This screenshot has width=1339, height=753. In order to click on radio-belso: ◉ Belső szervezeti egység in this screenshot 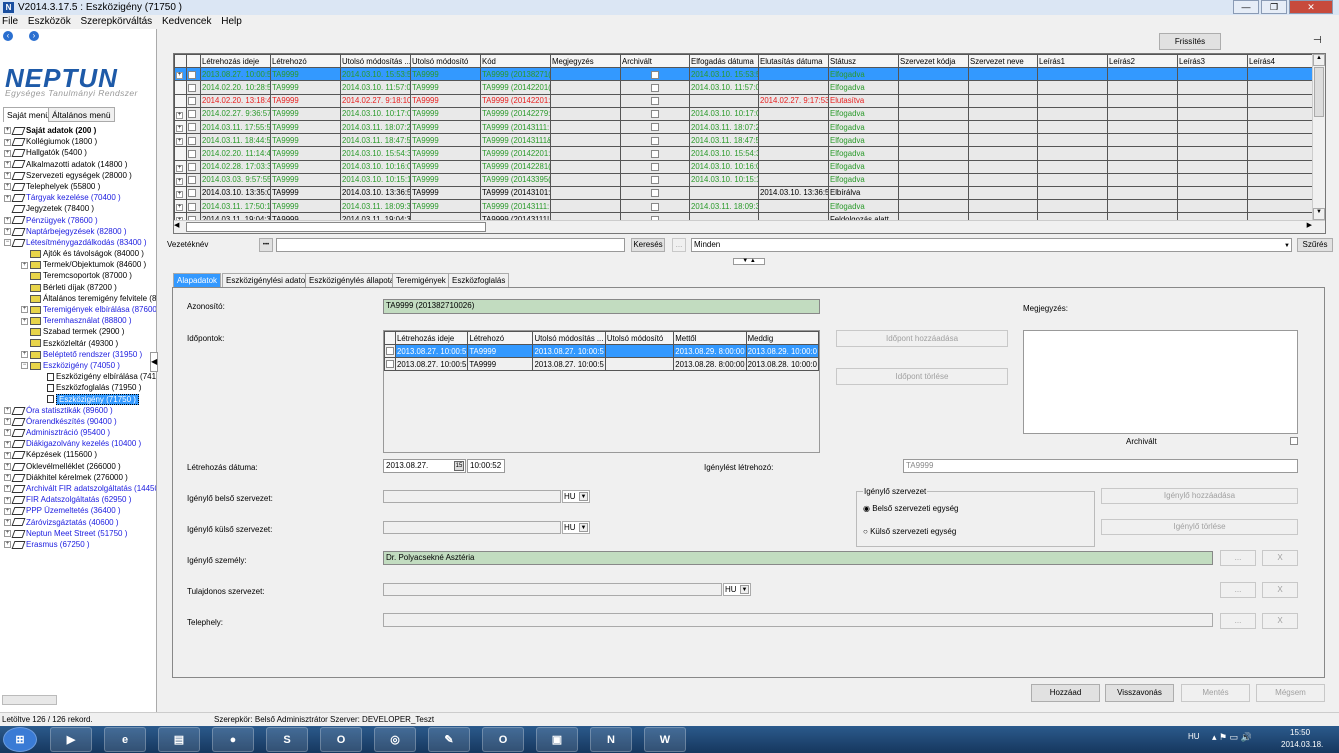, I will do `click(910, 508)`.